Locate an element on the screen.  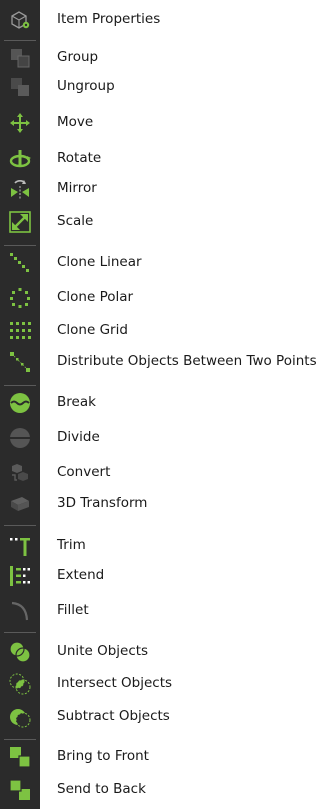
mirror-icon is located at coordinates (20, 189).